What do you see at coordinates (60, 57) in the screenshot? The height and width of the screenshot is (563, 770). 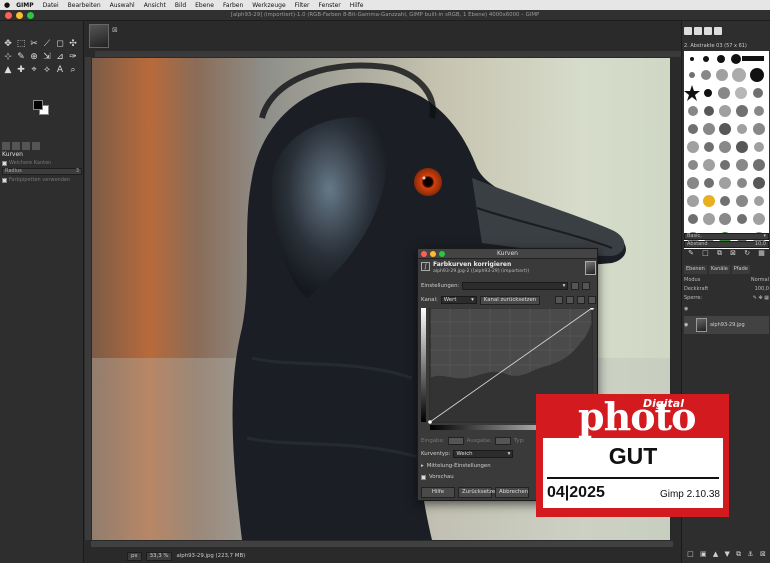 I see `gradient-tool-icon: ⊿` at bounding box center [60, 57].